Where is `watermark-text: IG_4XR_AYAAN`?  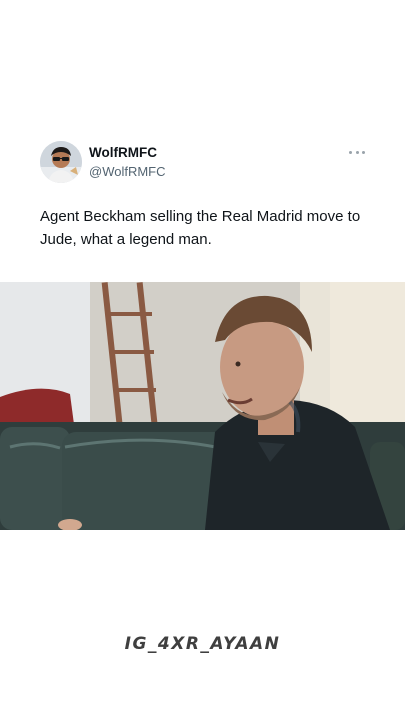 watermark-text: IG_4XR_AYAAN is located at coordinates (202, 644).